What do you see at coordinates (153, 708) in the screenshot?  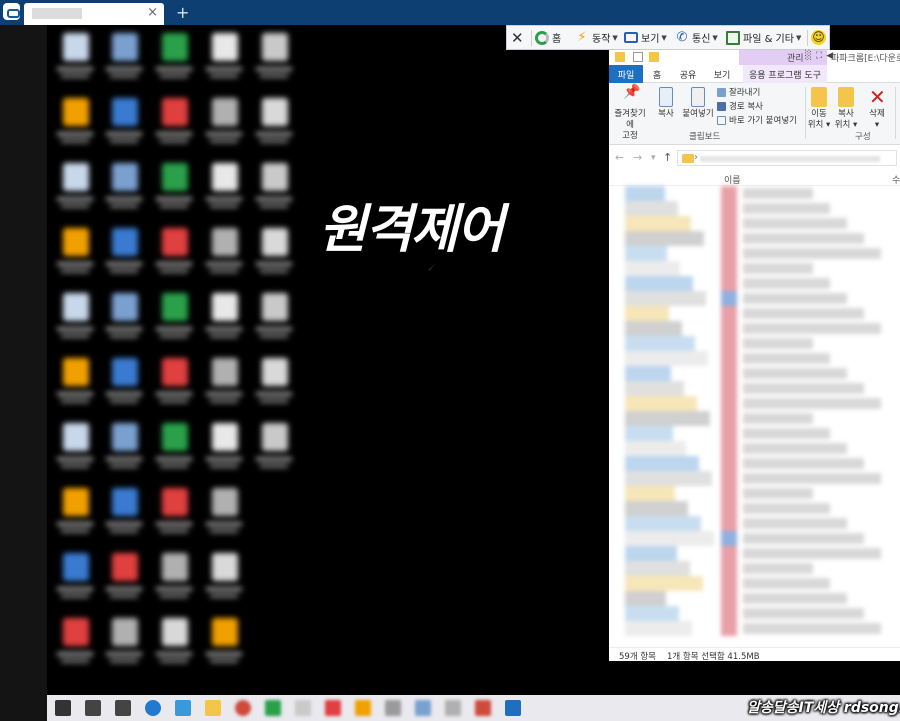 I see `edge-icon` at bounding box center [153, 708].